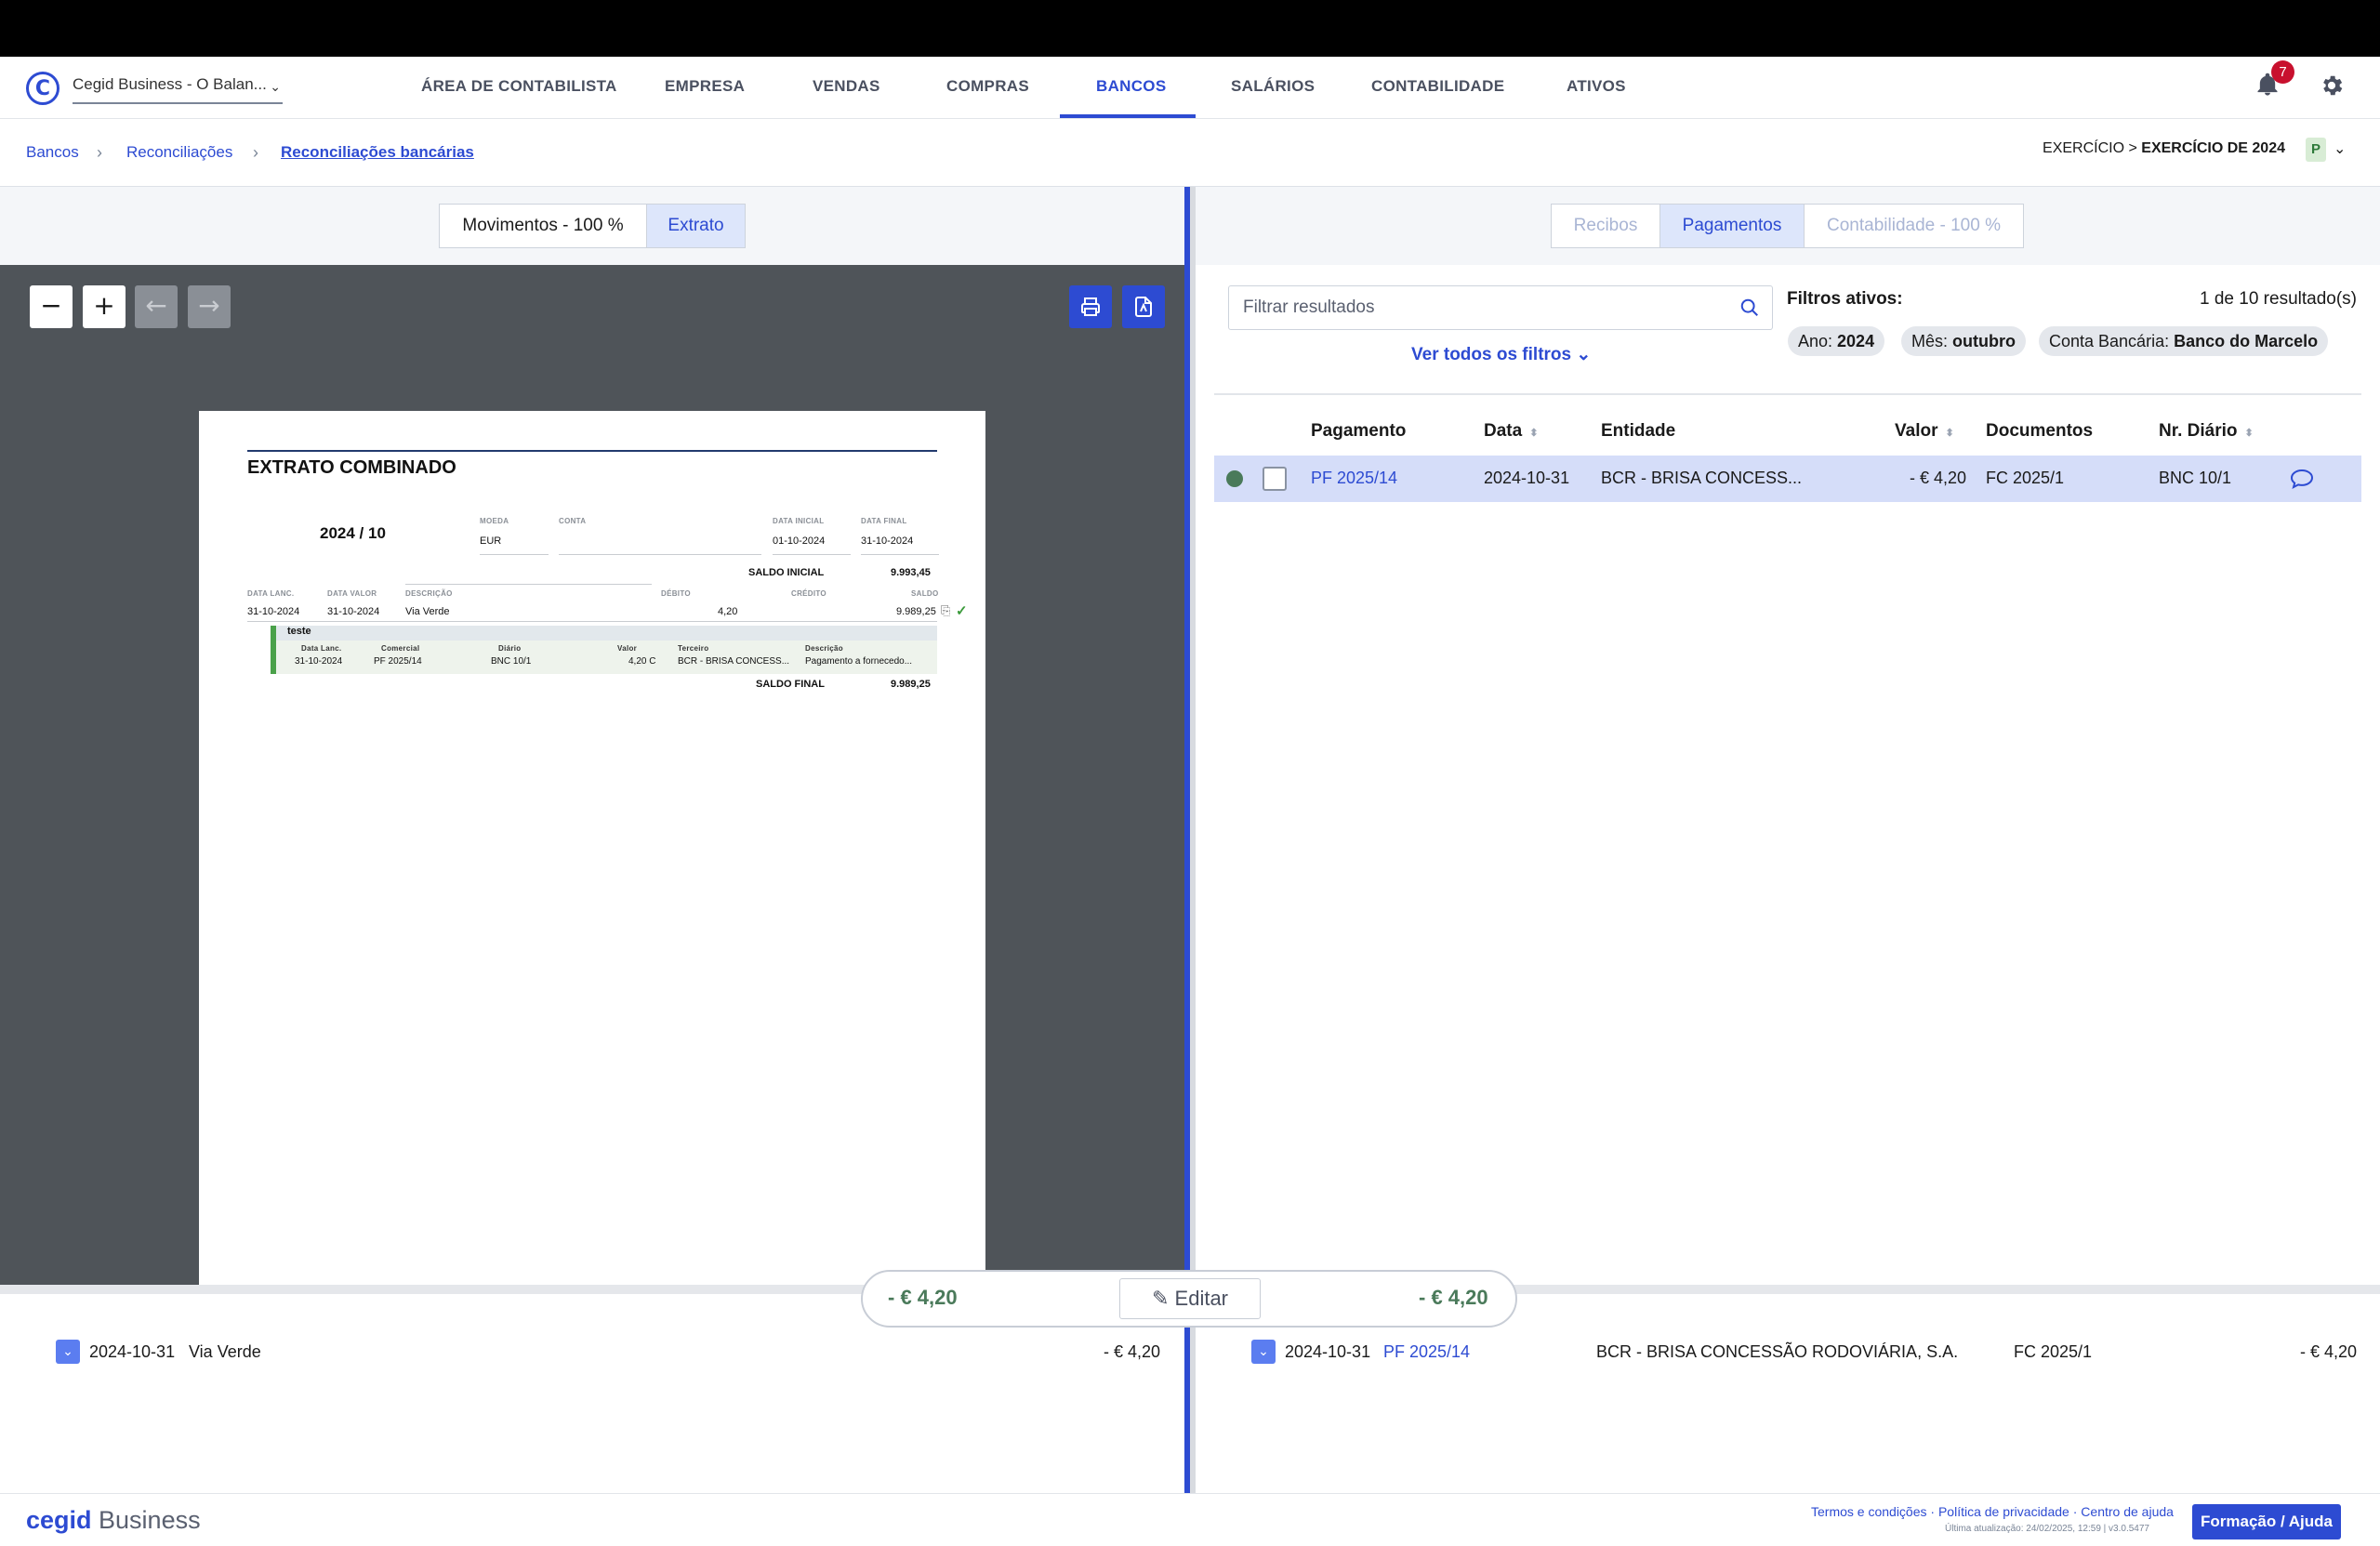 The image size is (2380, 1546). I want to click on payment-checkbox: ⌄, so click(1263, 1352).